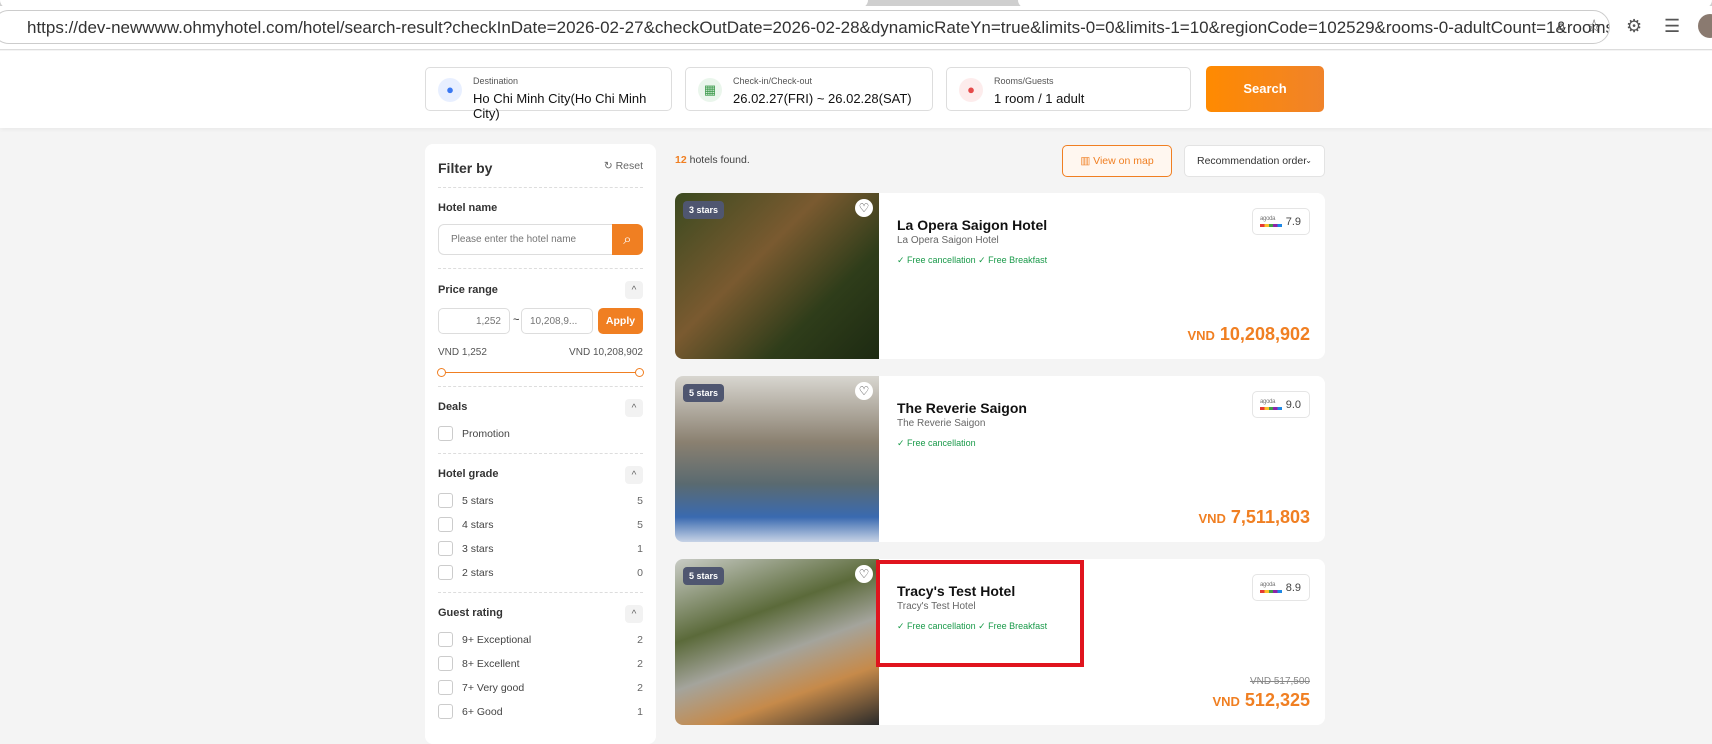 The width and height of the screenshot is (1712, 744). I want to click on extensions-icon: ⚙, so click(1634, 26).